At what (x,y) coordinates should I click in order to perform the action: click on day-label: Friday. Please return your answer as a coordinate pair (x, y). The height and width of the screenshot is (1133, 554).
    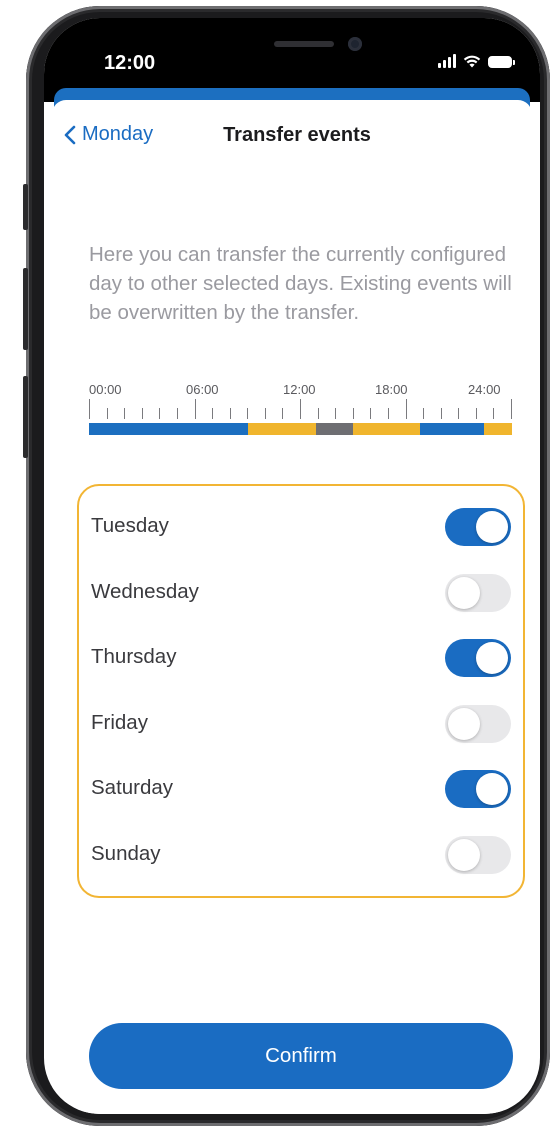
    Looking at the image, I should click on (119, 722).